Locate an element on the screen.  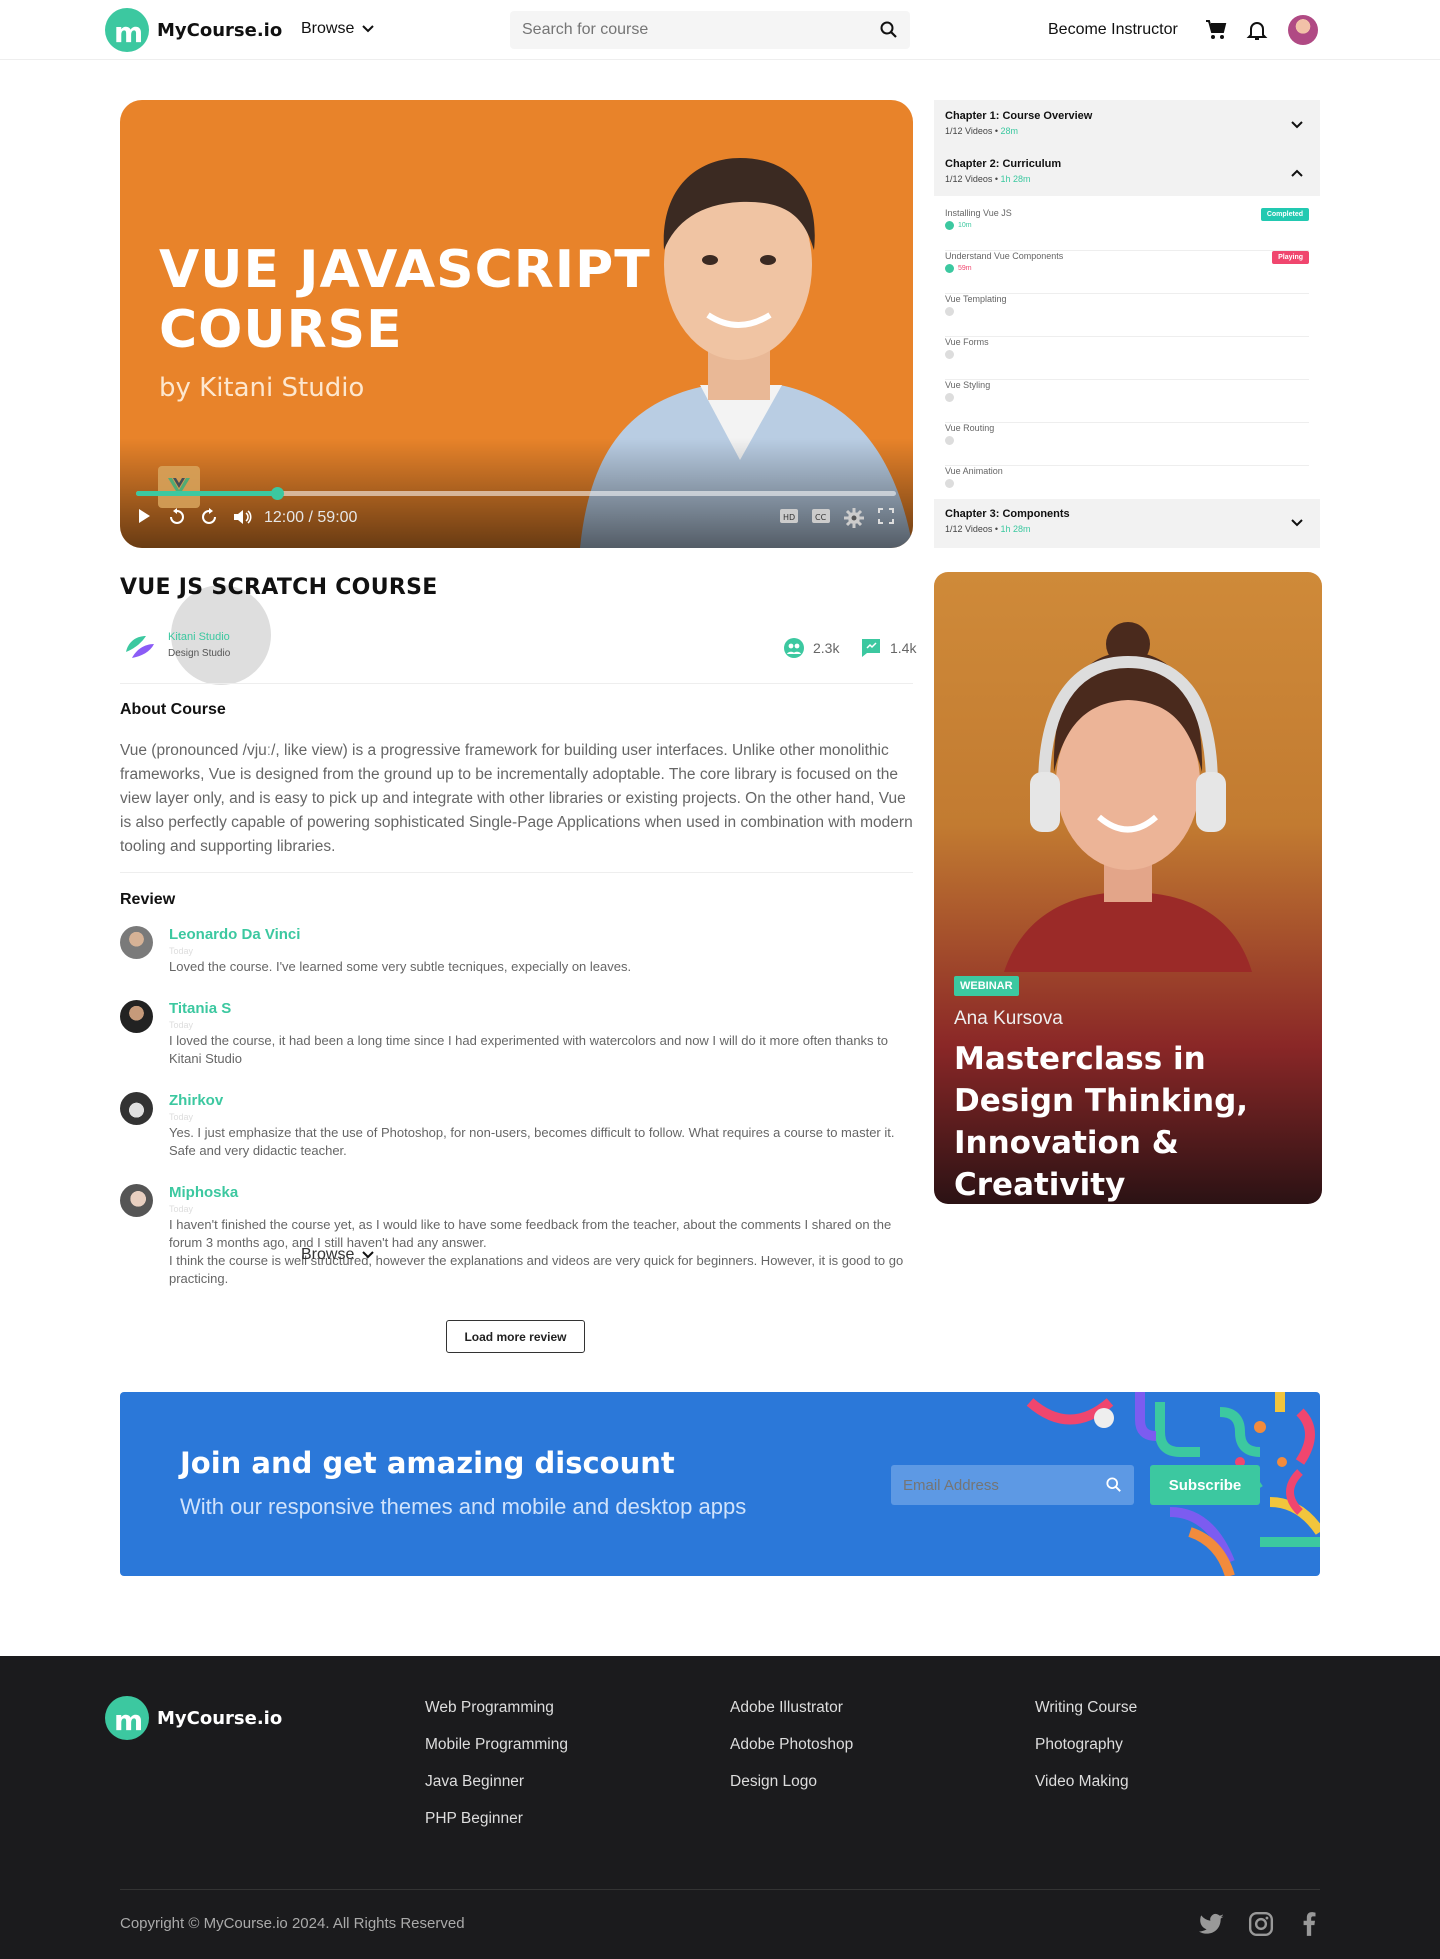
webinar-photo is located at coordinates (1128, 797).